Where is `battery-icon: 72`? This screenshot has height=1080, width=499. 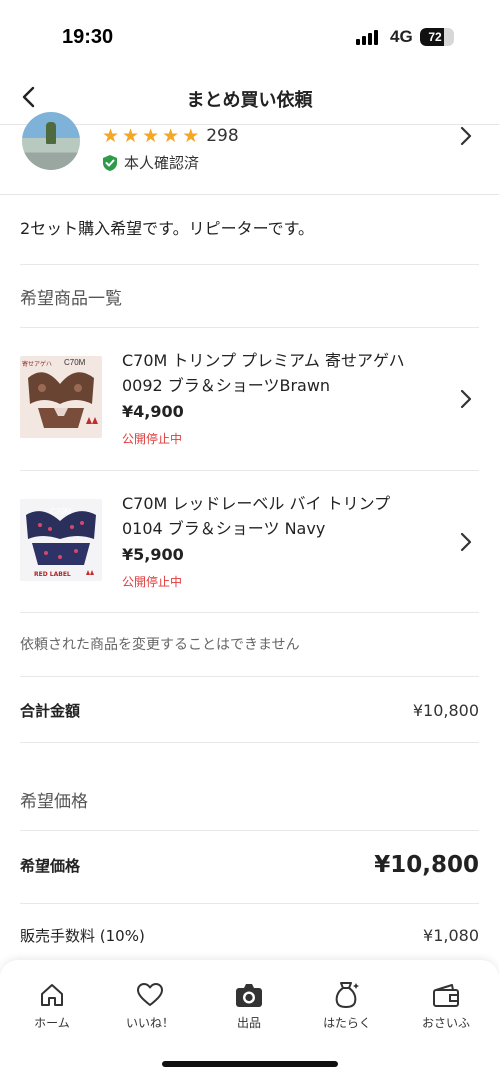 battery-icon: 72 is located at coordinates (437, 37).